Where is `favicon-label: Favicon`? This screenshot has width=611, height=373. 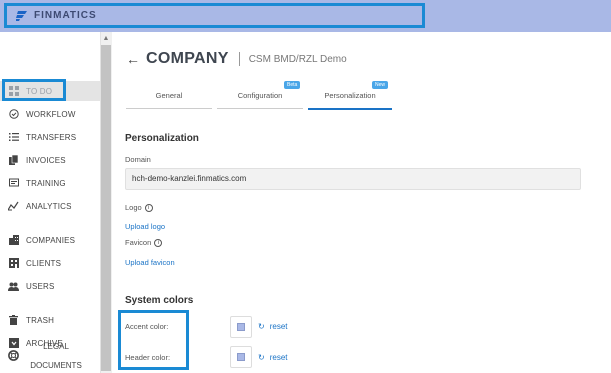 favicon-label: Favicon is located at coordinates (138, 242).